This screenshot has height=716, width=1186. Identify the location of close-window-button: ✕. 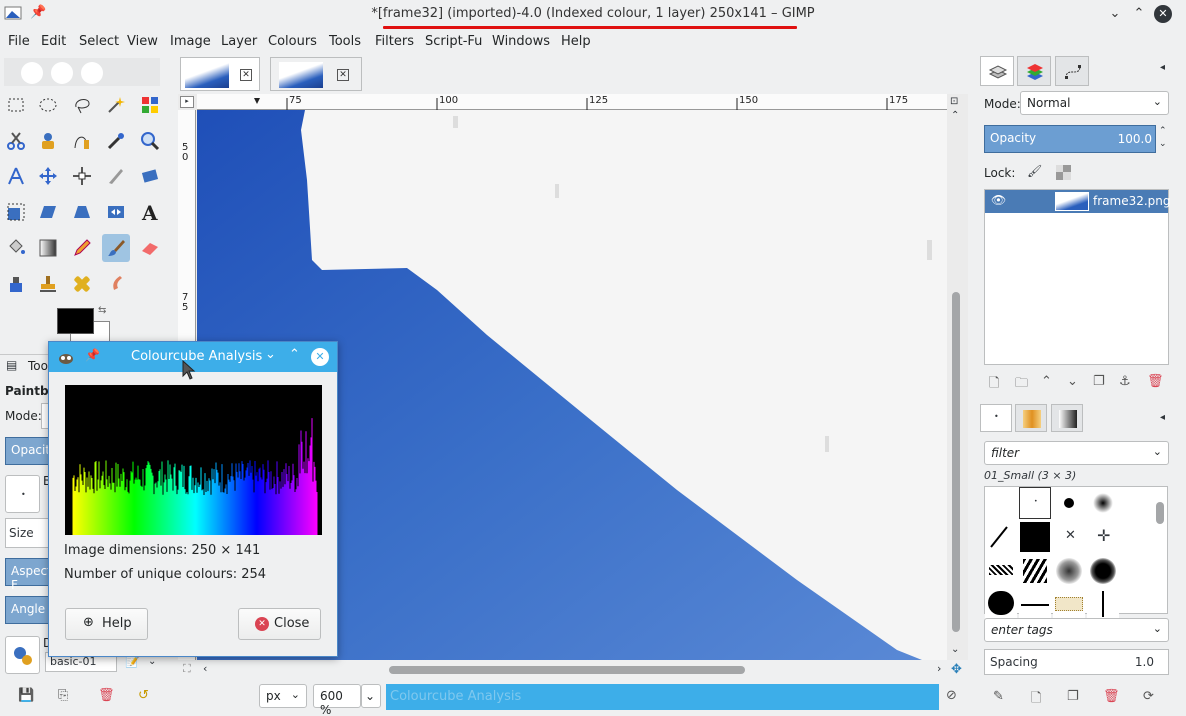
(1163, 14).